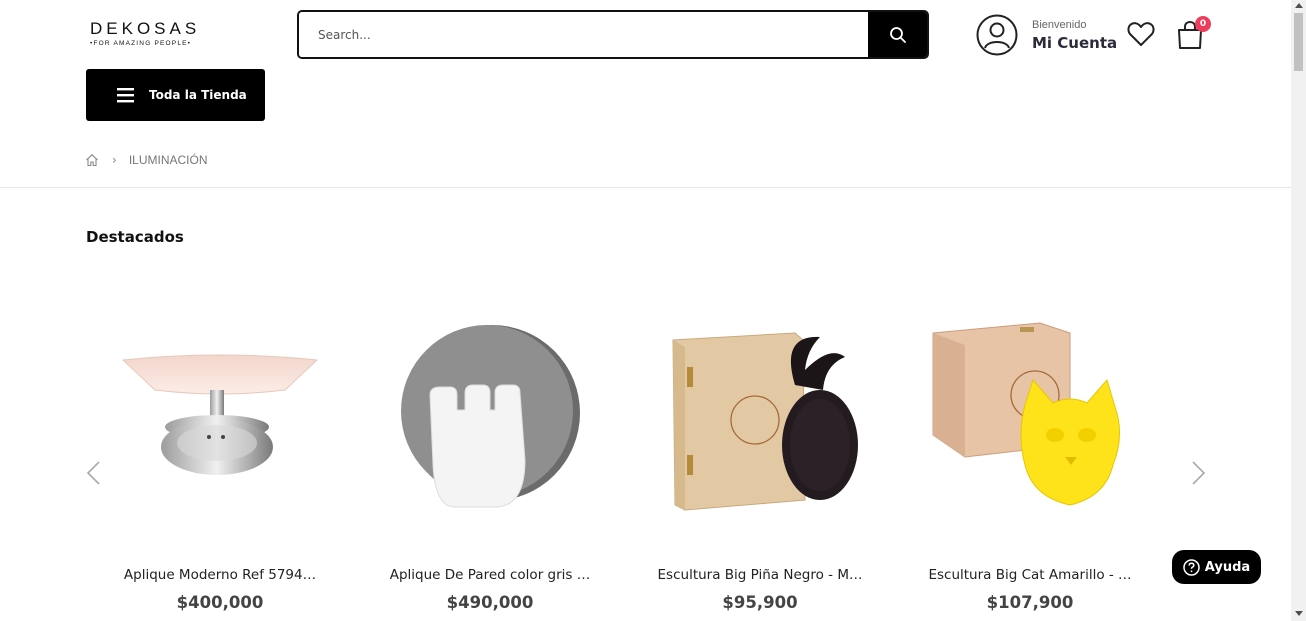  Describe the element at coordinates (145, 28) in the screenshot. I see `logo-text: DEKOSAS` at that location.